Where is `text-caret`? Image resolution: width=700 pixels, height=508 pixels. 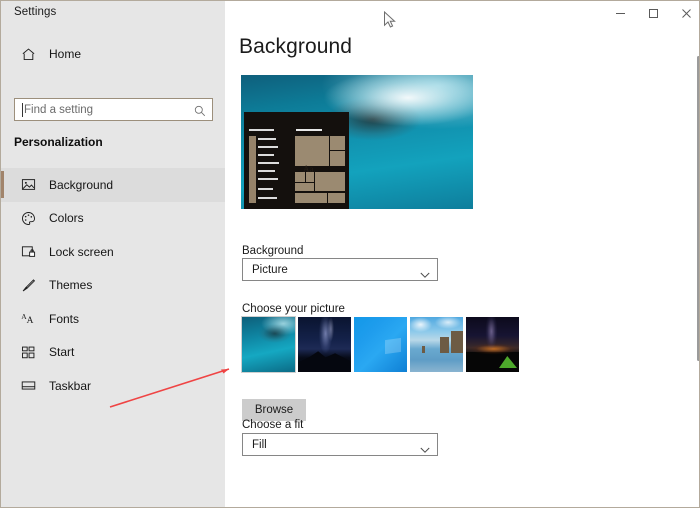 text-caret is located at coordinates (22, 110).